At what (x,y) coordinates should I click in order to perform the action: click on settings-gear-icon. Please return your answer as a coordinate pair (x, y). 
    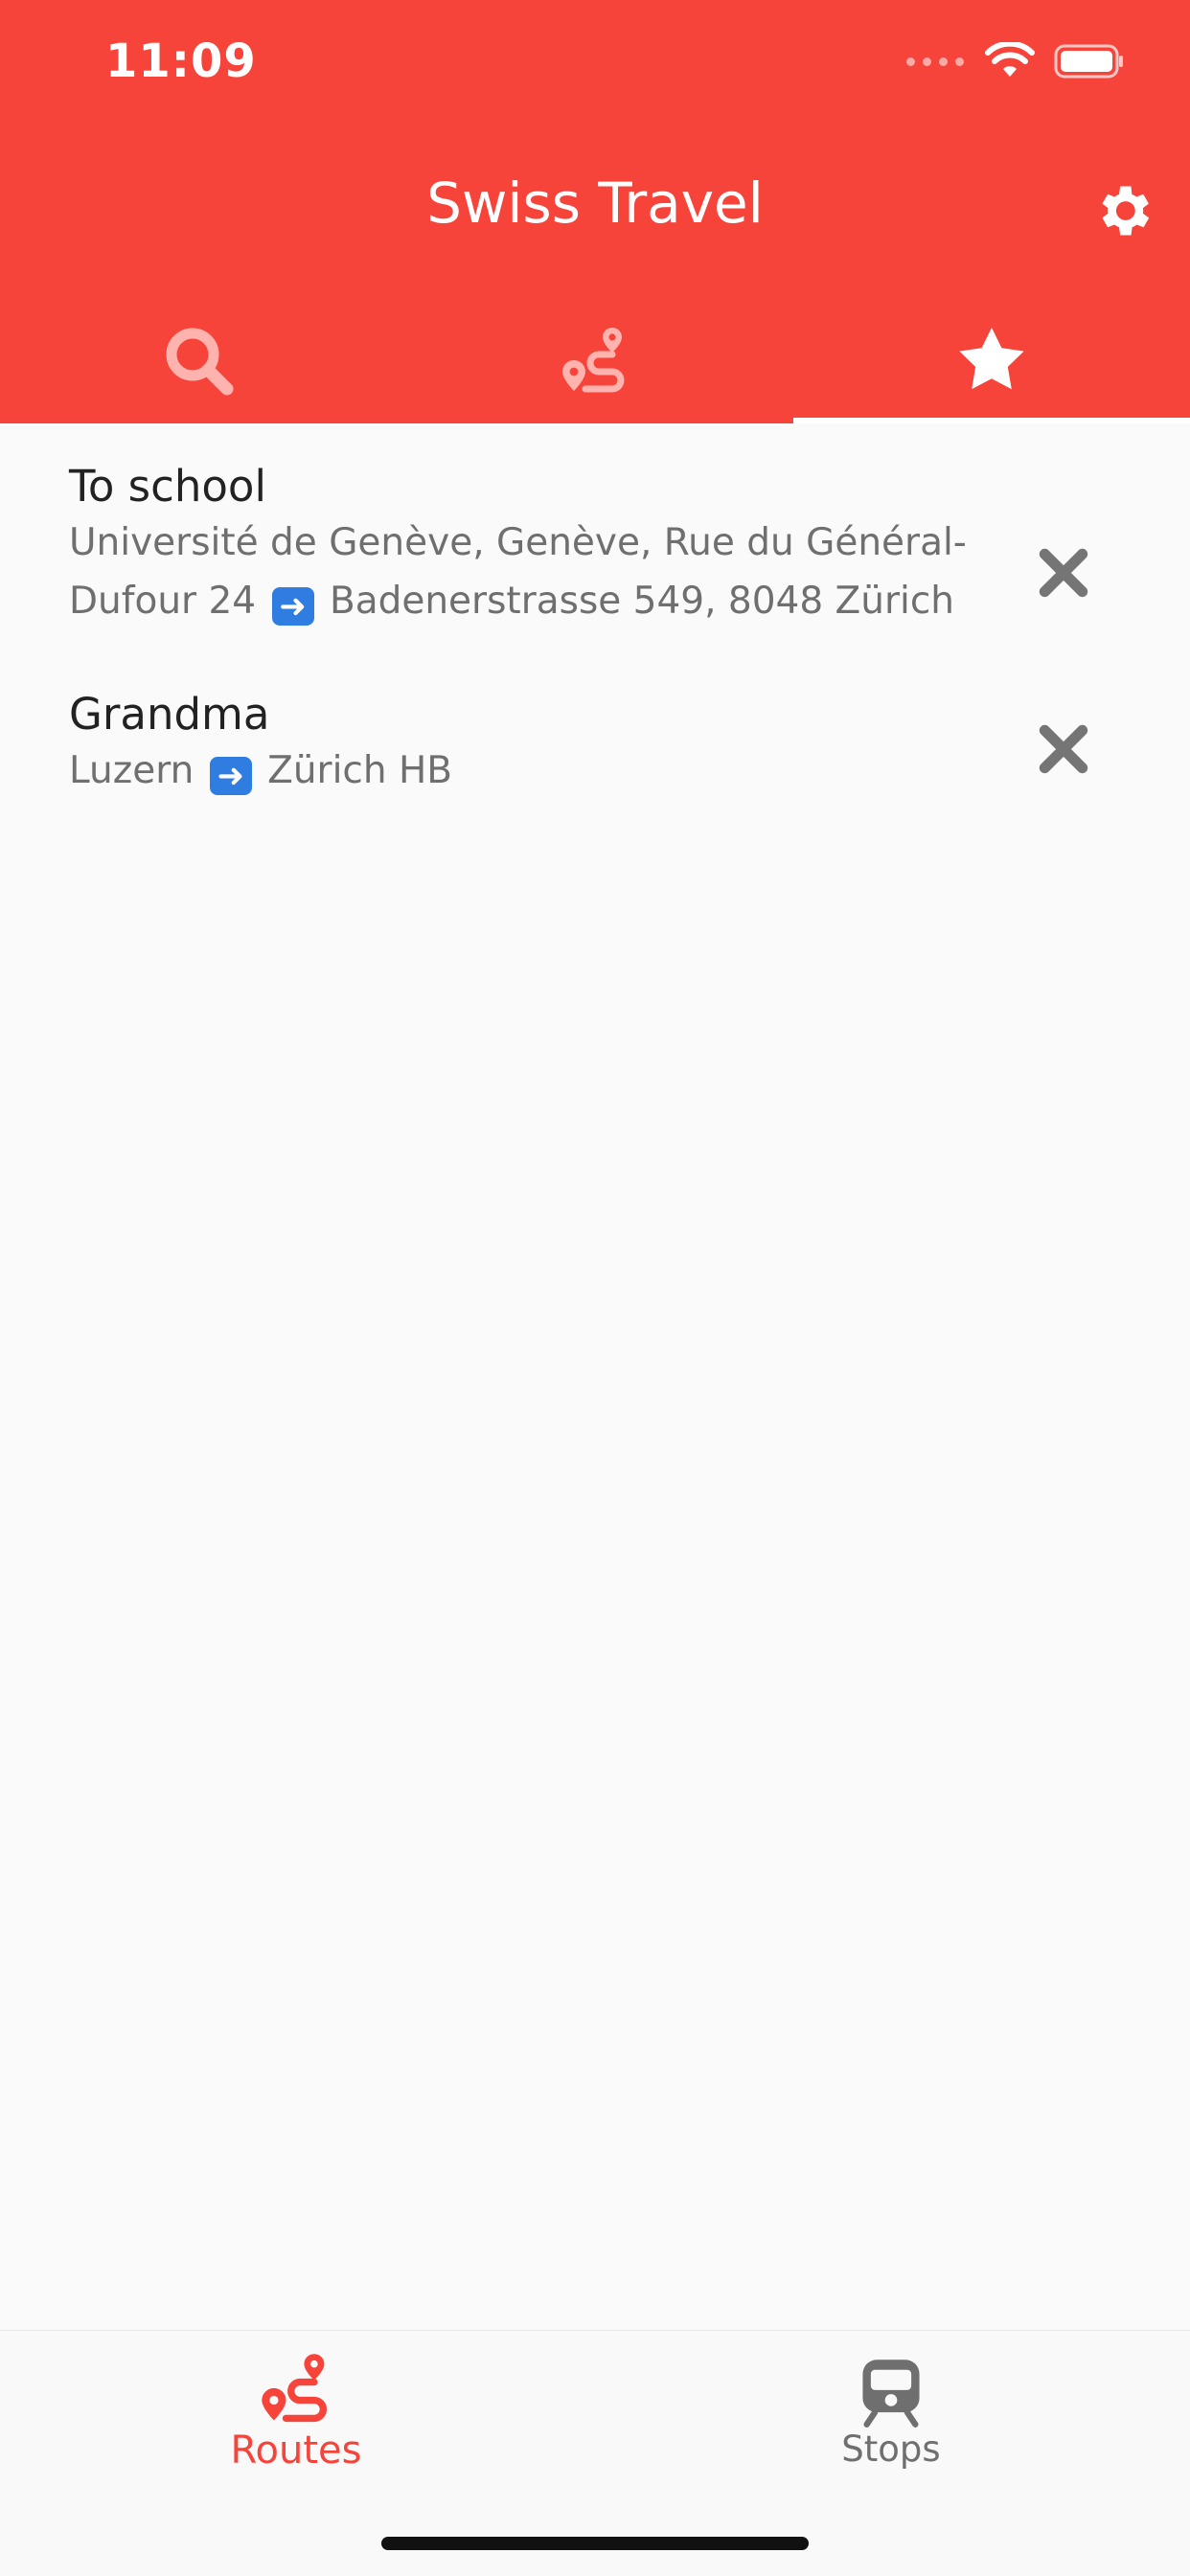
    Looking at the image, I should click on (1123, 211).